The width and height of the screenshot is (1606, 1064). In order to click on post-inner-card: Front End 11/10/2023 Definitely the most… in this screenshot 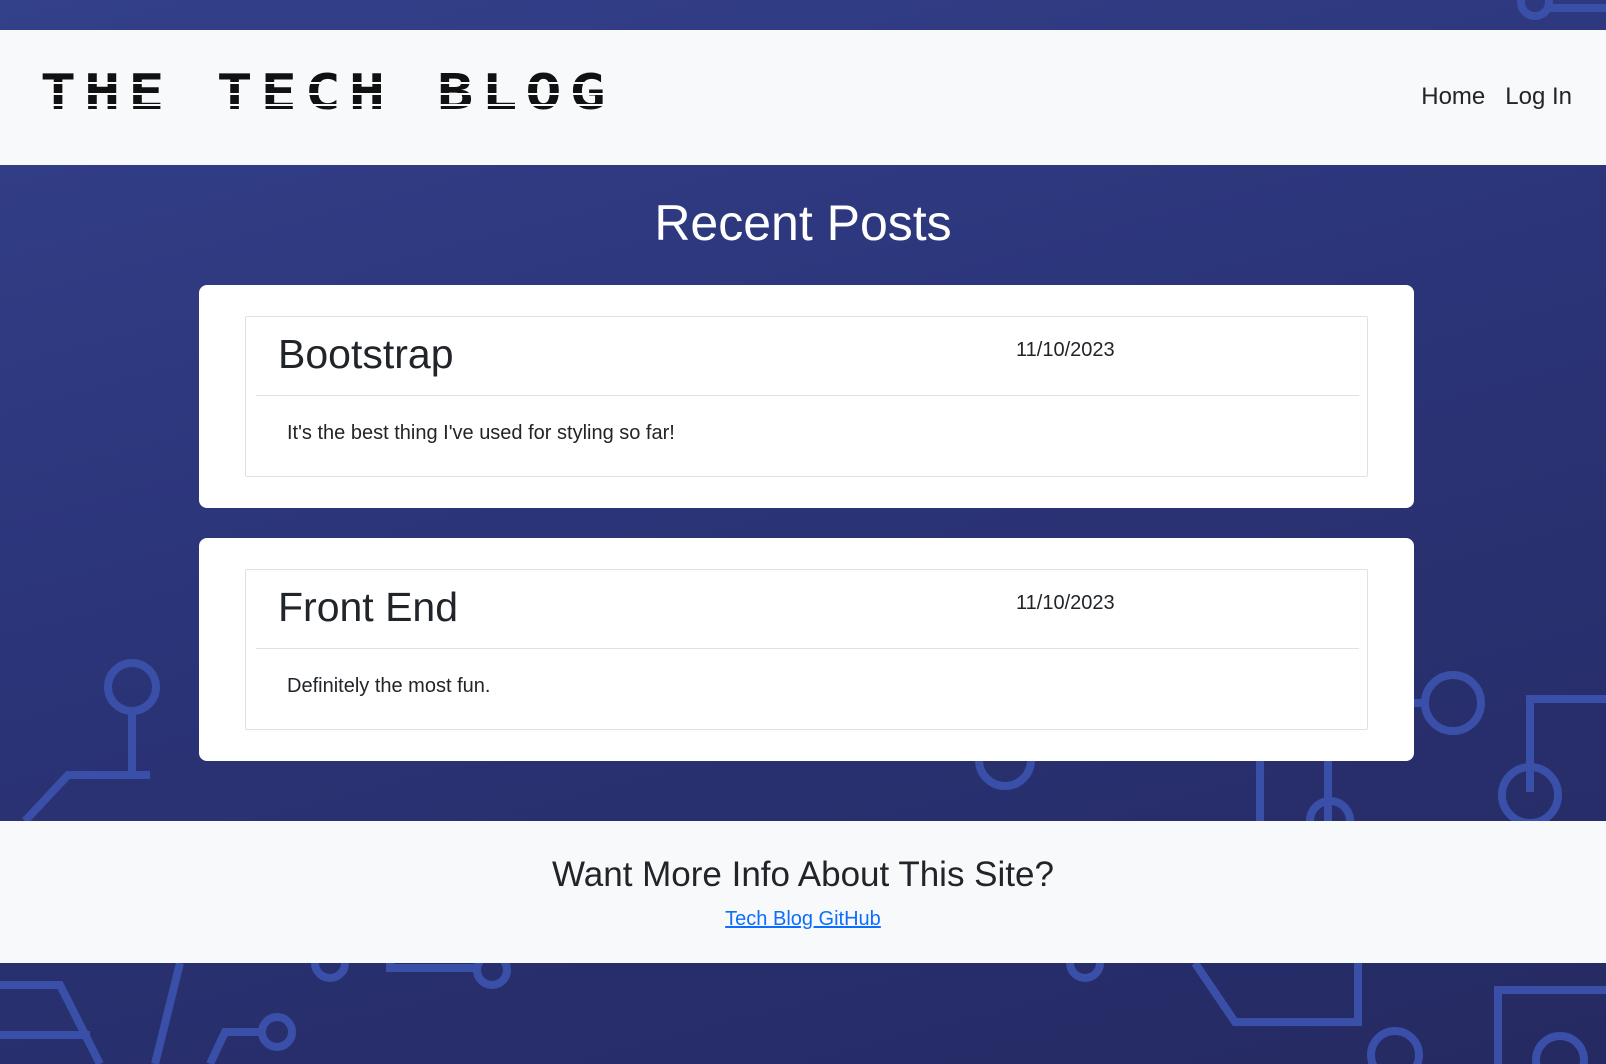, I will do `click(806, 649)`.